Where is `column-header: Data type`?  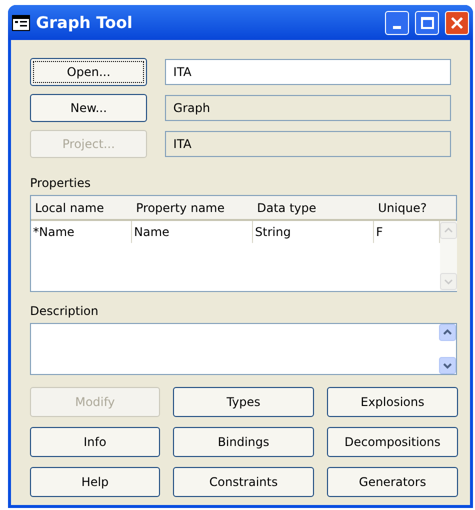 column-header: Data type is located at coordinates (313, 207).